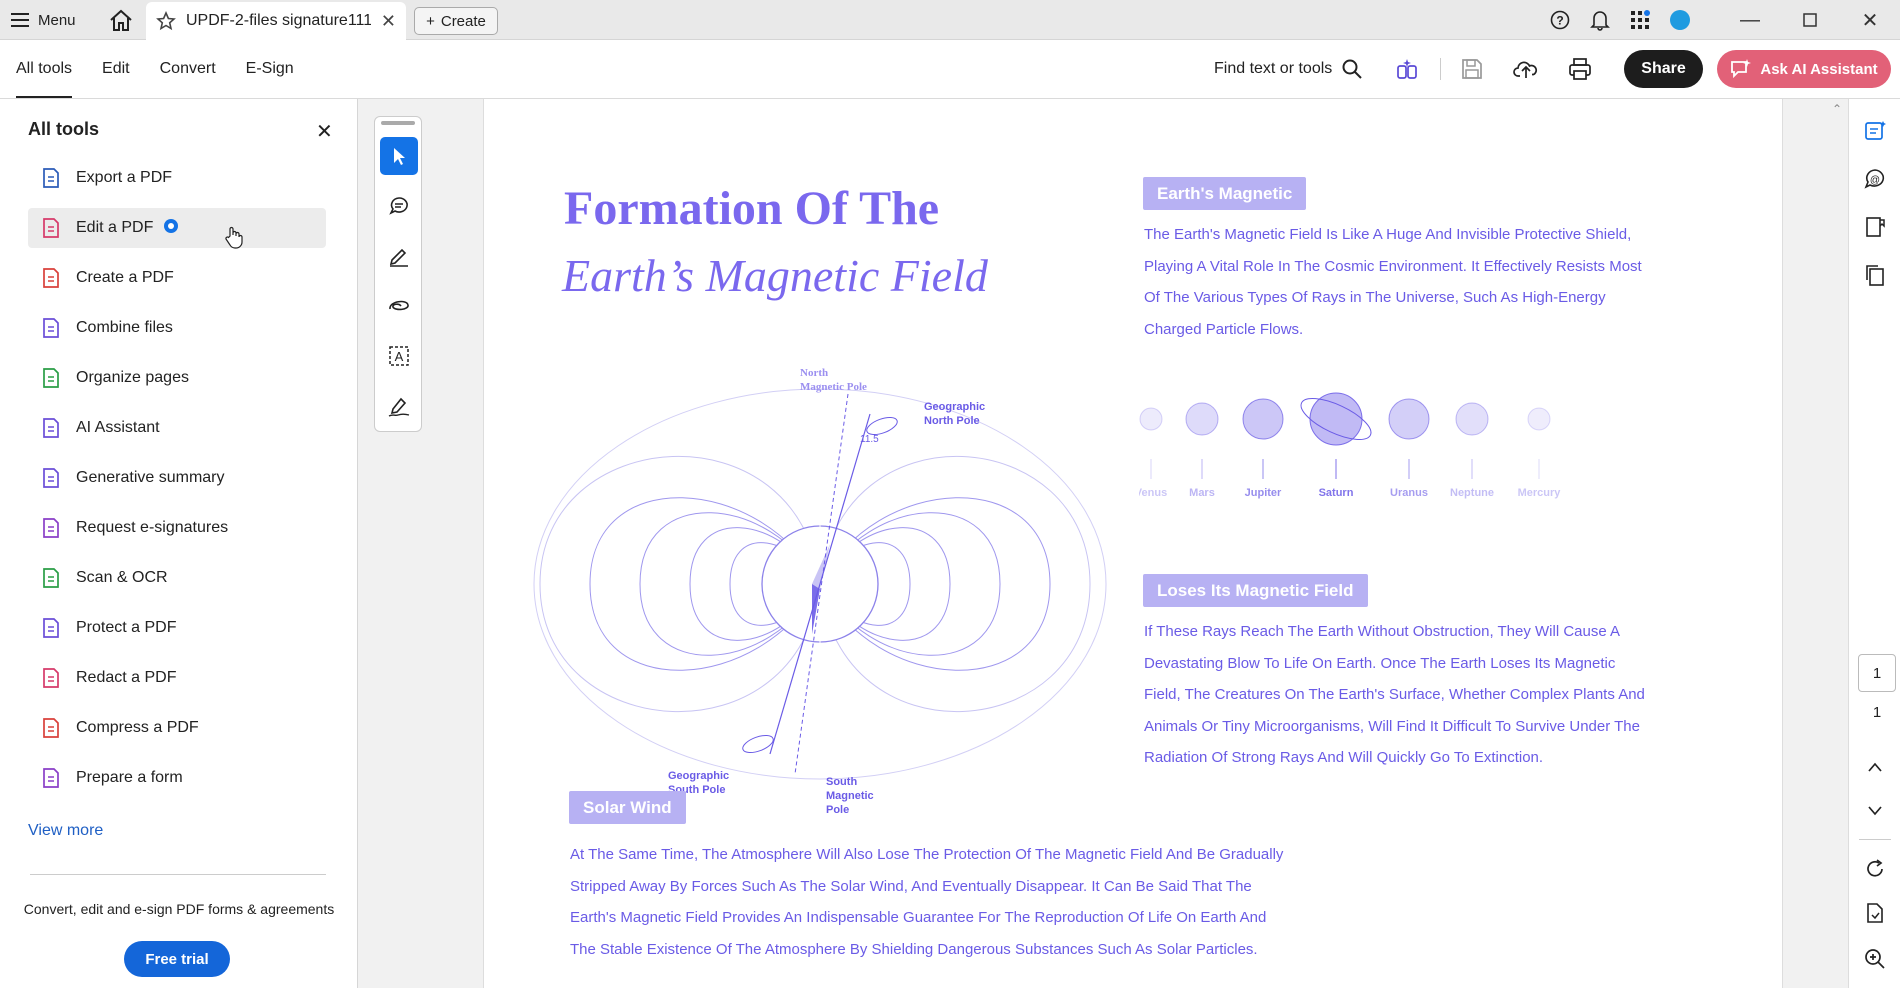 The image size is (1900, 988). Describe the element at coordinates (51, 628) in the screenshot. I see `protect-pdf-icon` at that location.